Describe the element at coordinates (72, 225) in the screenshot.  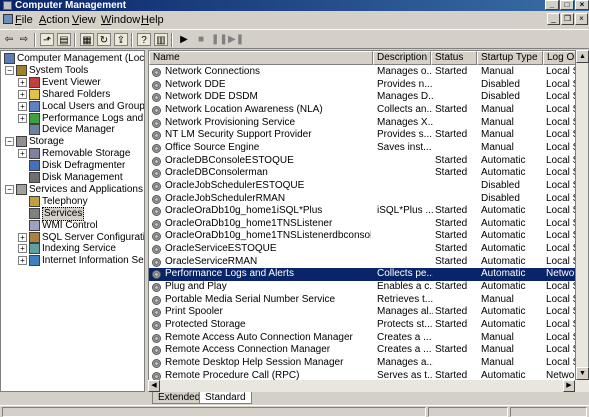
I see `tree-item-wmi-control: WMI Control` at that location.